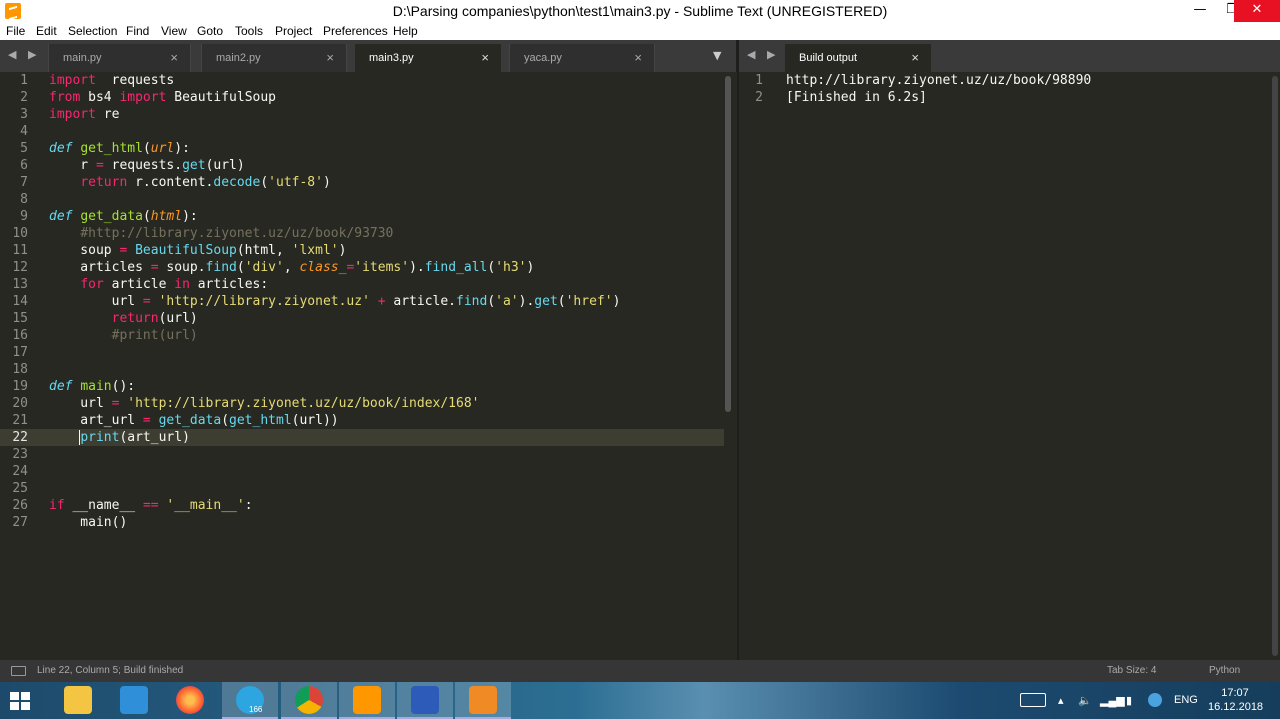 The height and width of the screenshot is (719, 1280). I want to click on menu-find: Find, so click(137, 31).